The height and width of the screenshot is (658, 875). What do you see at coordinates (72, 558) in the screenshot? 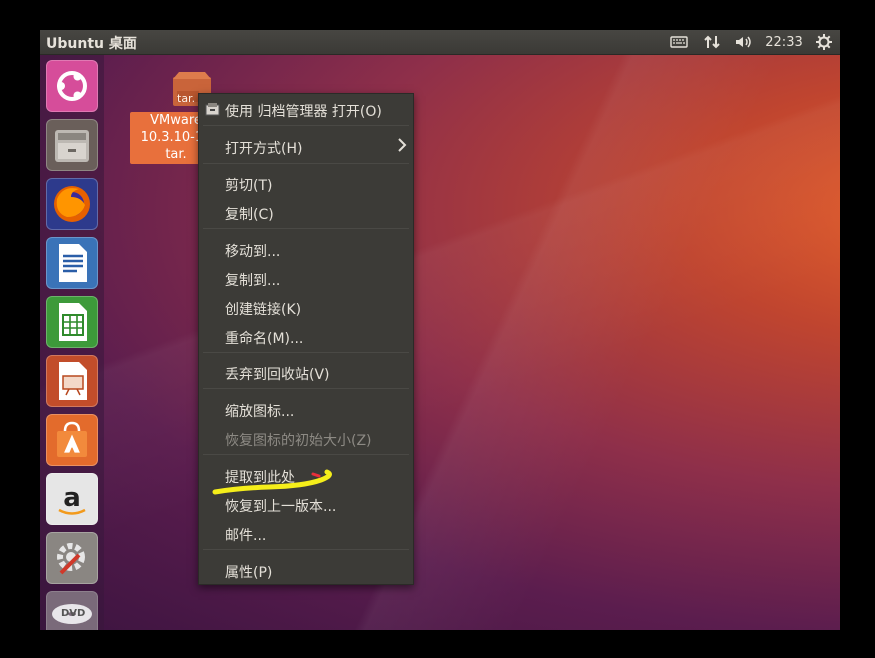
I see `system-settings-icon` at bounding box center [72, 558].